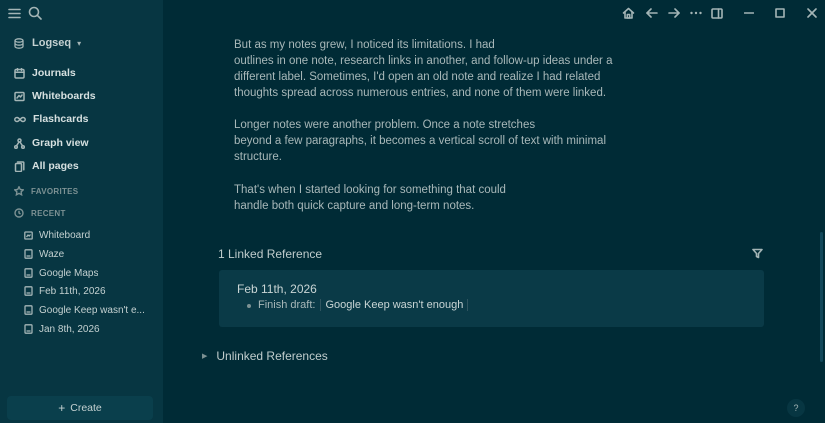 Image resolution: width=825 pixels, height=423 pixels. I want to click on forward-button, so click(674, 13).